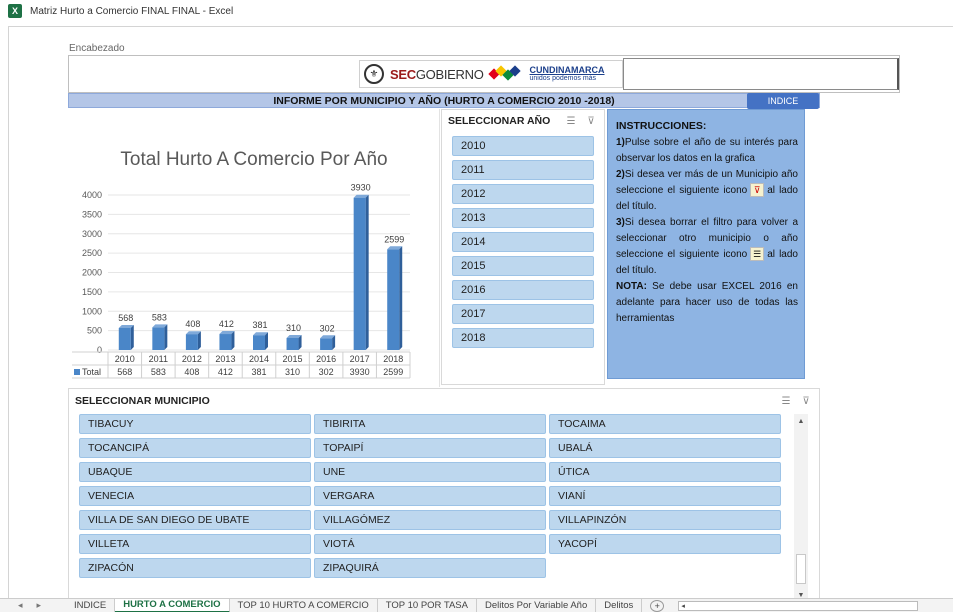  Describe the element at coordinates (293, 328) in the screenshot. I see `data-label: 310` at that location.